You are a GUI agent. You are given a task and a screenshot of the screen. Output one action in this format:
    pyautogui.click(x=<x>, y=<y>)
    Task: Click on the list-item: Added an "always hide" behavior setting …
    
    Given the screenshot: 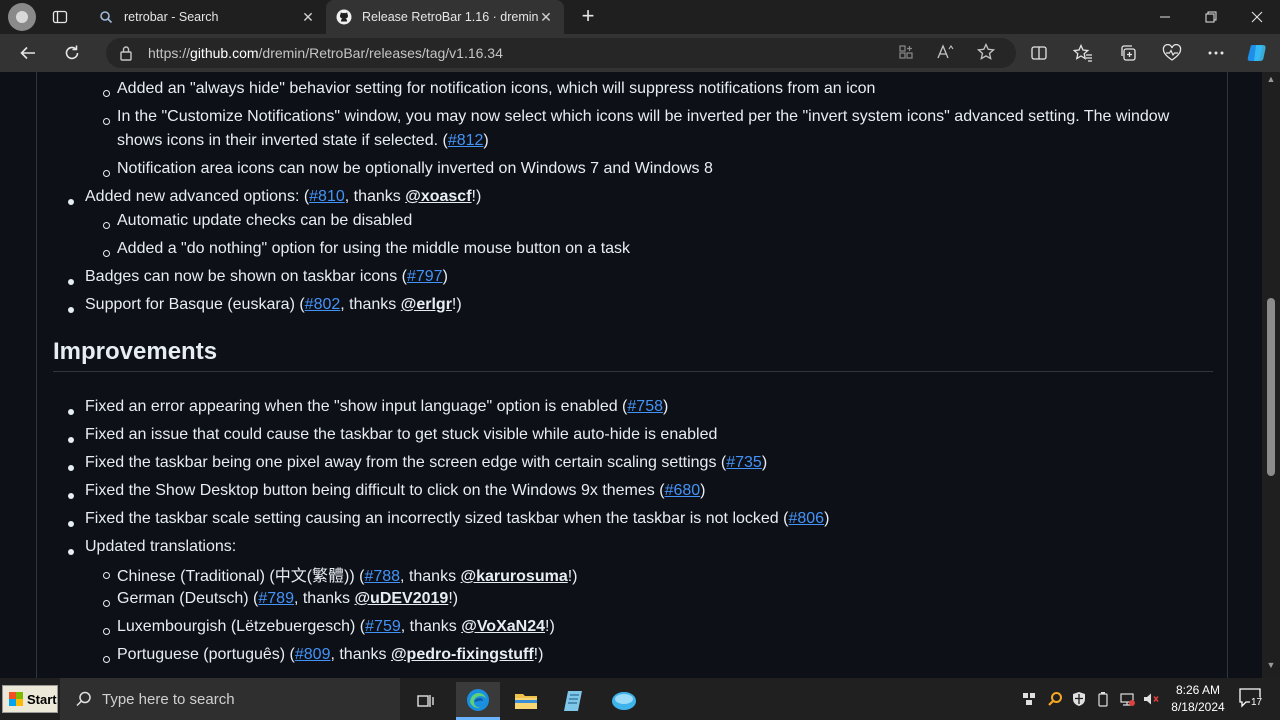 What is the action you would take?
    pyautogui.click(x=496, y=89)
    